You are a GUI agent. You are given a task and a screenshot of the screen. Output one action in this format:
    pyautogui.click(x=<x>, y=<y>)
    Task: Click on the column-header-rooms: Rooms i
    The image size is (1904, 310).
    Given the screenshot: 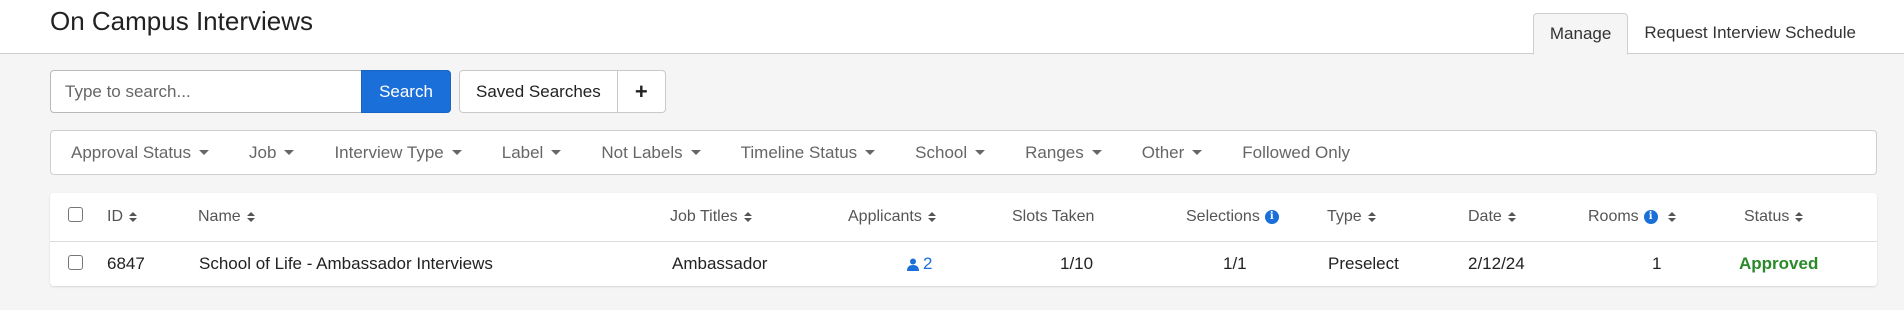 What is the action you would take?
    pyautogui.click(x=1632, y=217)
    